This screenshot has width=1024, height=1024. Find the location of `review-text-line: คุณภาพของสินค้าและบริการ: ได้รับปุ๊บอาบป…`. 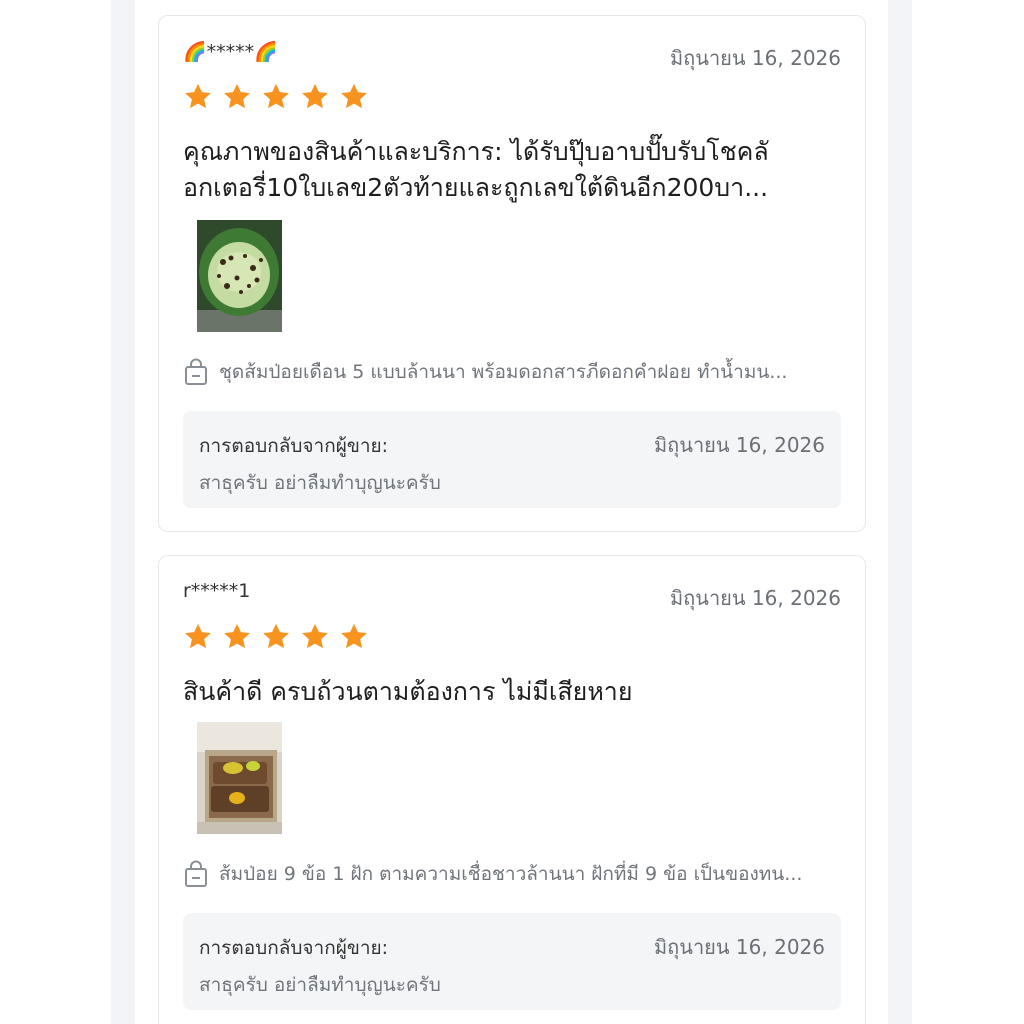

review-text-line: คุณภาพของสินค้าและบริการ: ได้รับปุ๊บอาบป… is located at coordinates (476, 151).